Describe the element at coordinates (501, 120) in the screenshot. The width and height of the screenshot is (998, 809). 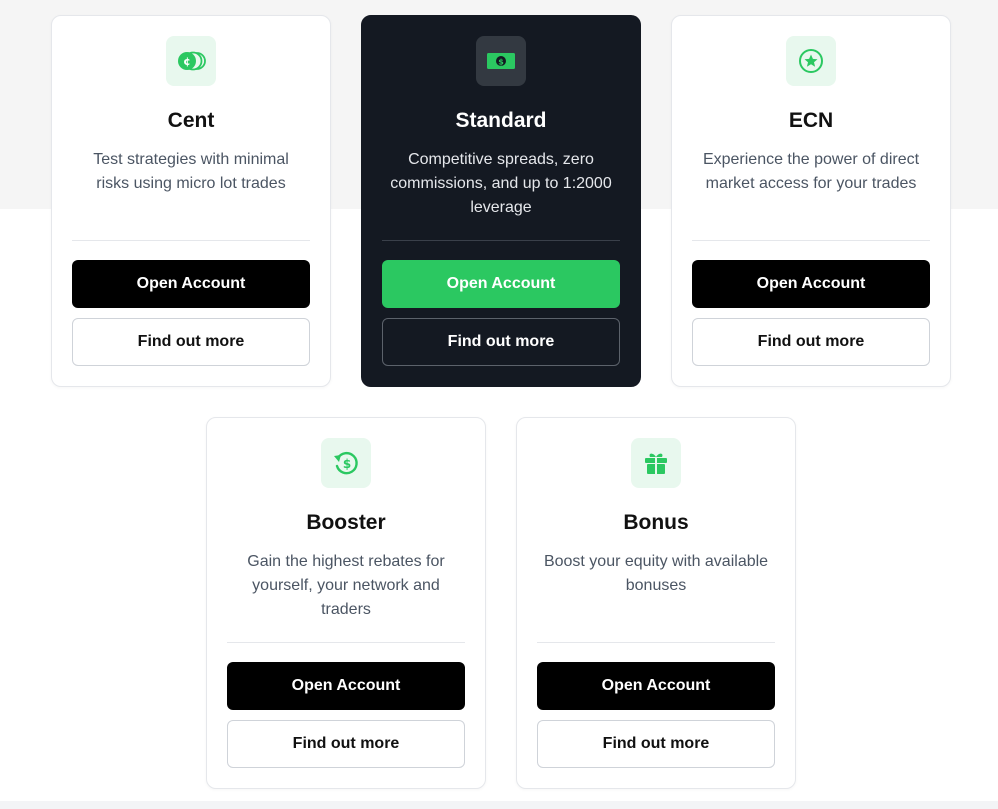
I see `card-title: Standard` at that location.